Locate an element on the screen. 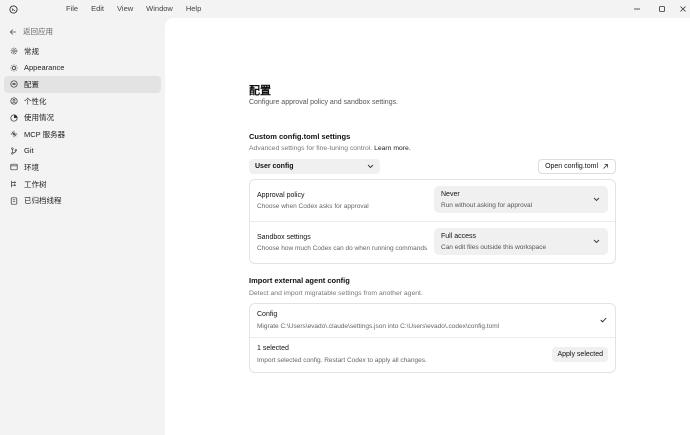 The image size is (690, 435). sidebar-item-personalize: 个性化 is located at coordinates (82, 101).